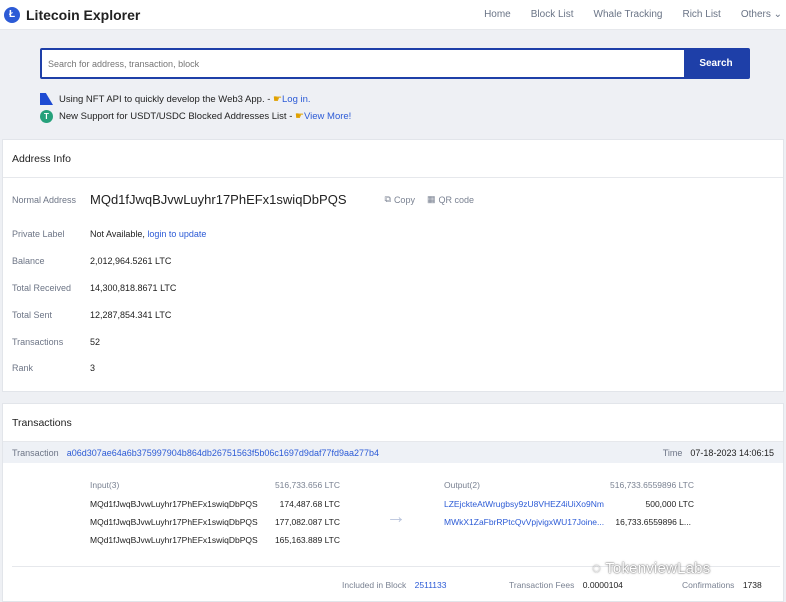  Describe the element at coordinates (131, 315) in the screenshot. I see `total-sent-value: 12,287,854.341 LTC` at that location.